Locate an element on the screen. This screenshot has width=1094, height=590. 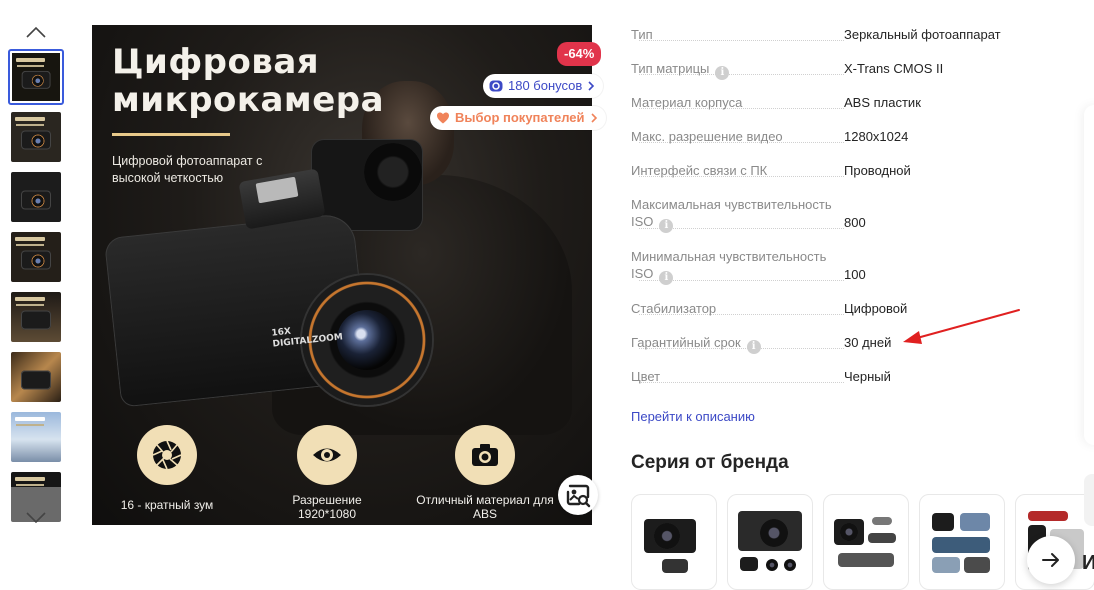
arrow-right-icon is located at coordinates (1050, 560).